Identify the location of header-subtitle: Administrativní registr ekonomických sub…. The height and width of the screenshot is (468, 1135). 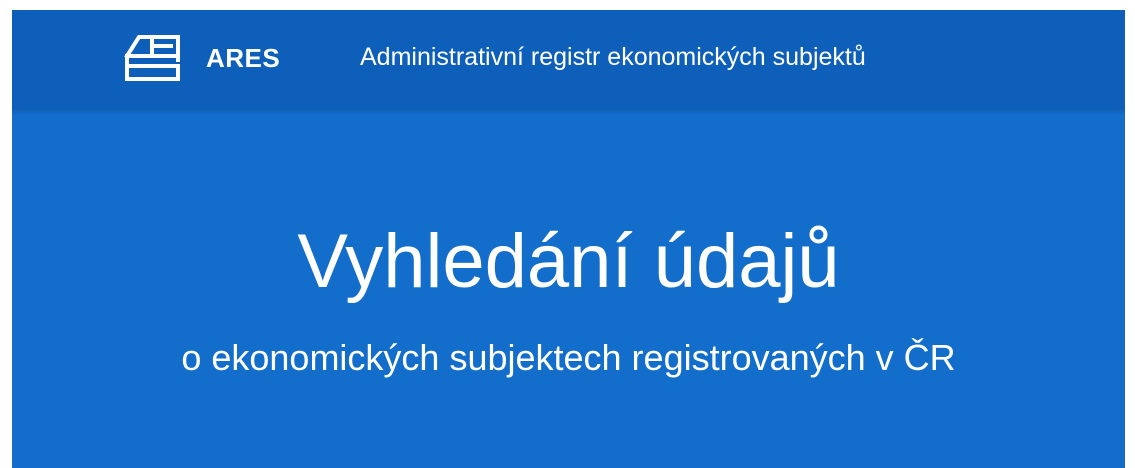
(613, 57).